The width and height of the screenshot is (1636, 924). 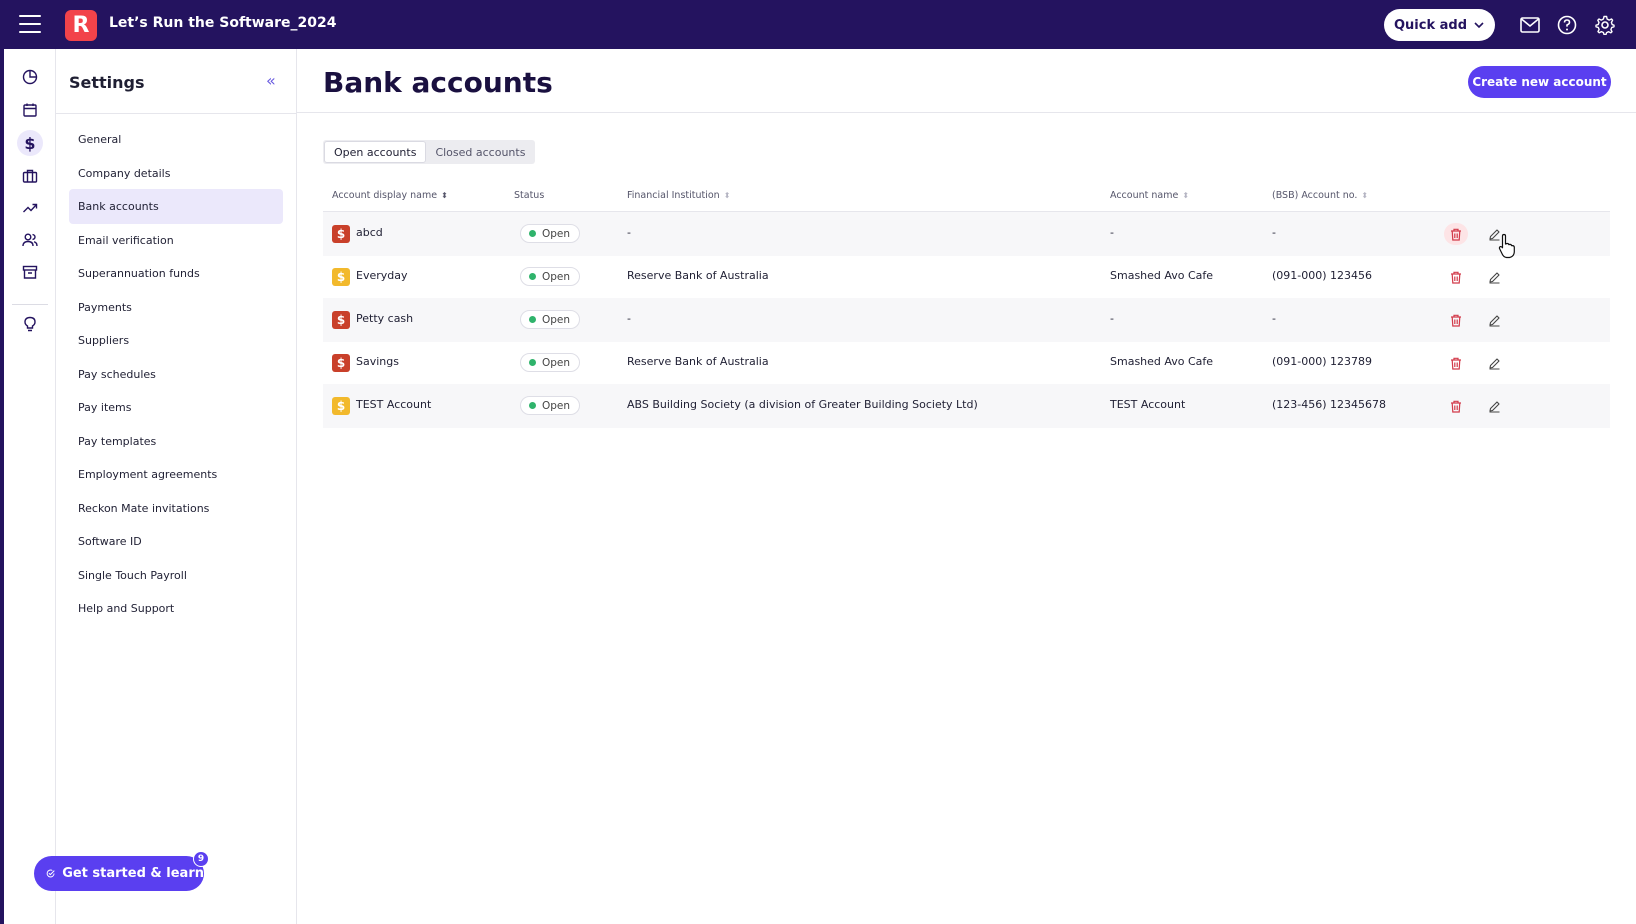 I want to click on collapse-icon: «, so click(x=271, y=80).